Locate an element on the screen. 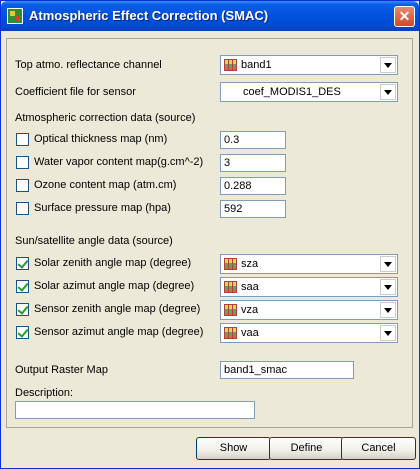 The width and height of the screenshot is (420, 469). optical-thickness-label: Optical thickness map (nm) is located at coordinates (101, 139).